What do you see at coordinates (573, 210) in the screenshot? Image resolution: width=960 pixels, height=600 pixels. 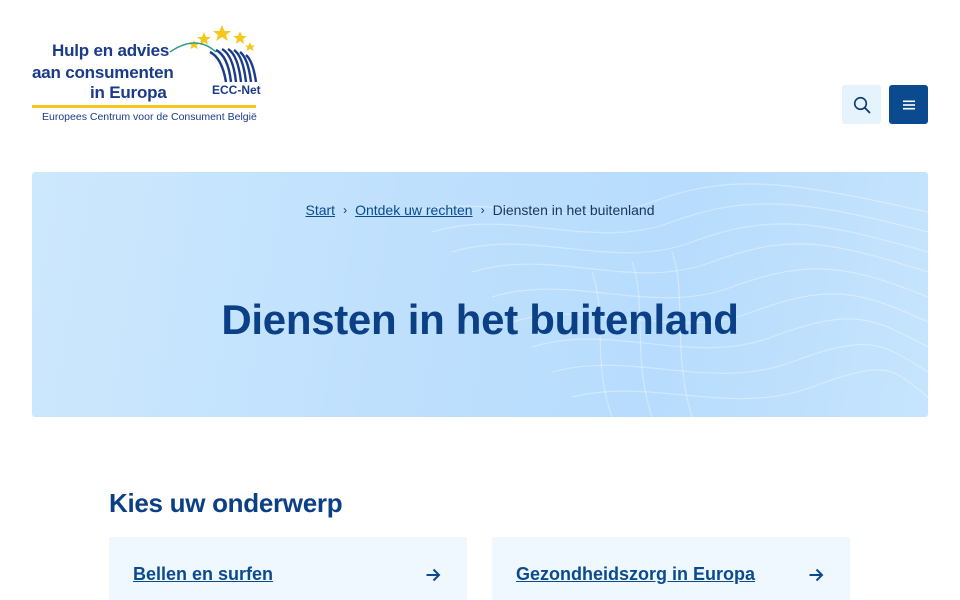 I see `breadcrumb-current: Diensten in het buitenland` at bounding box center [573, 210].